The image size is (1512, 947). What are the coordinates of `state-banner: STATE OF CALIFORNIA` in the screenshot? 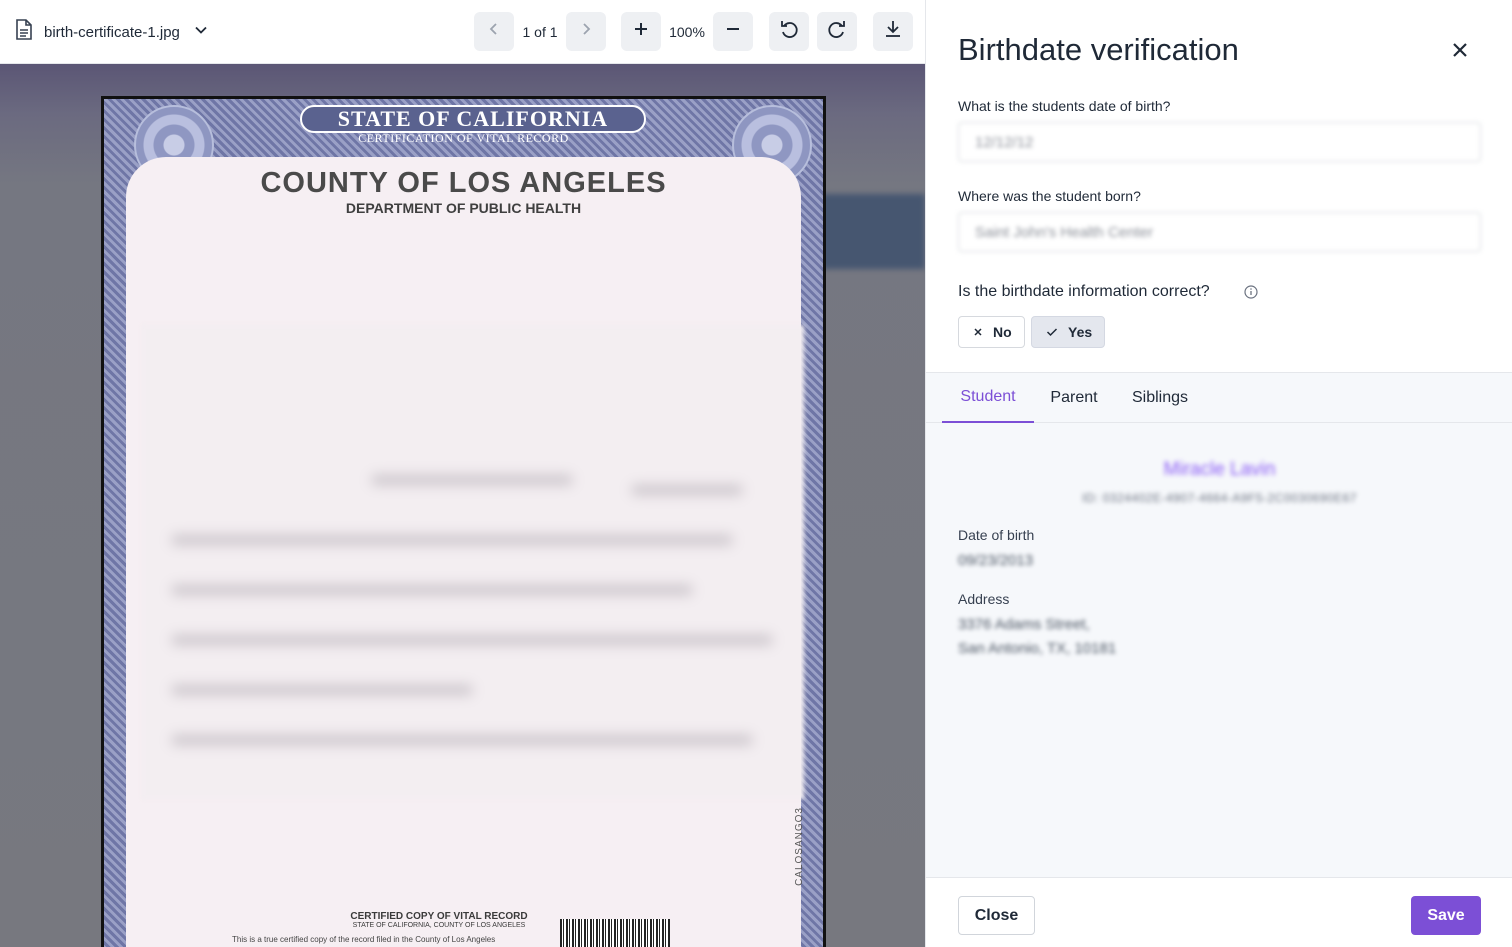 It's located at (473, 119).